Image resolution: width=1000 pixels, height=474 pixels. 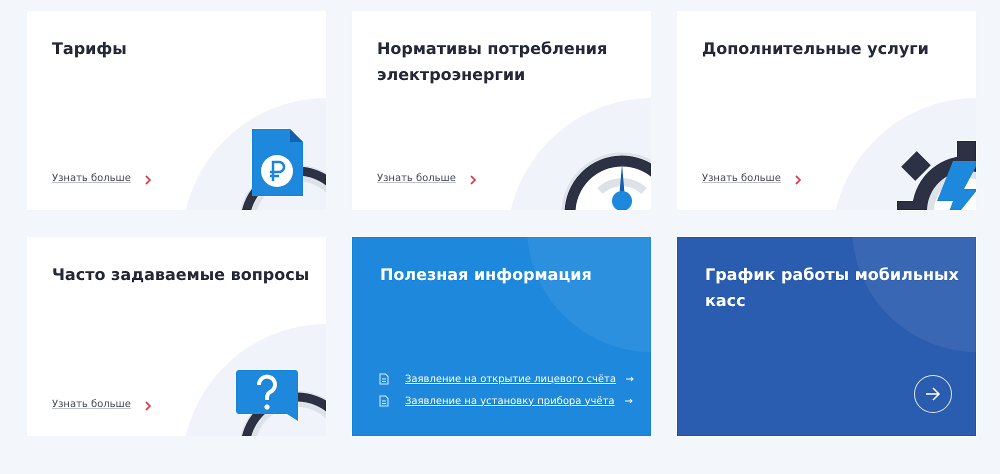 I want to click on card-title: Полезная информация, so click(x=486, y=275).